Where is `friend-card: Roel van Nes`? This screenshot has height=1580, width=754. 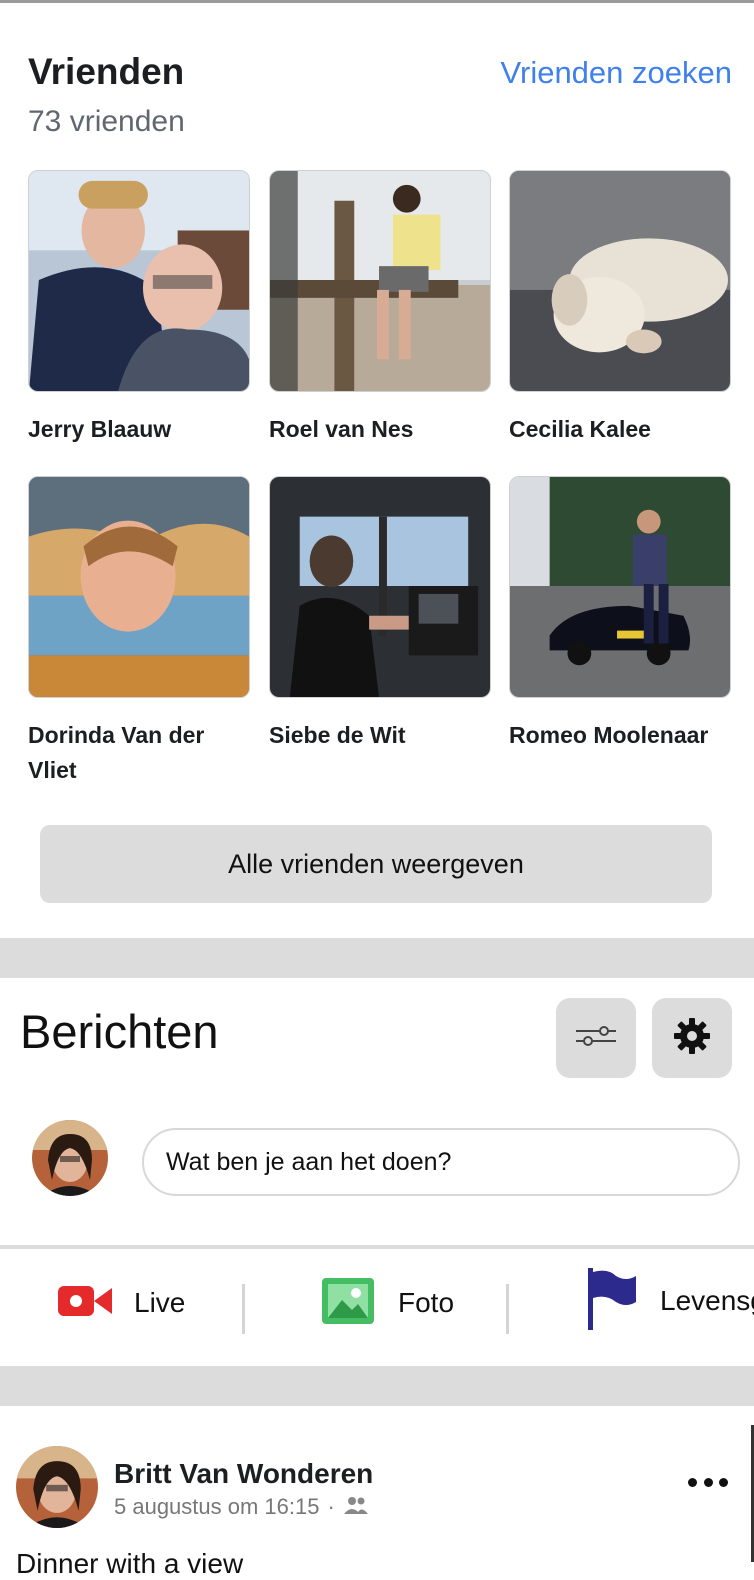
friend-card: Roel van Nes is located at coordinates (380, 308).